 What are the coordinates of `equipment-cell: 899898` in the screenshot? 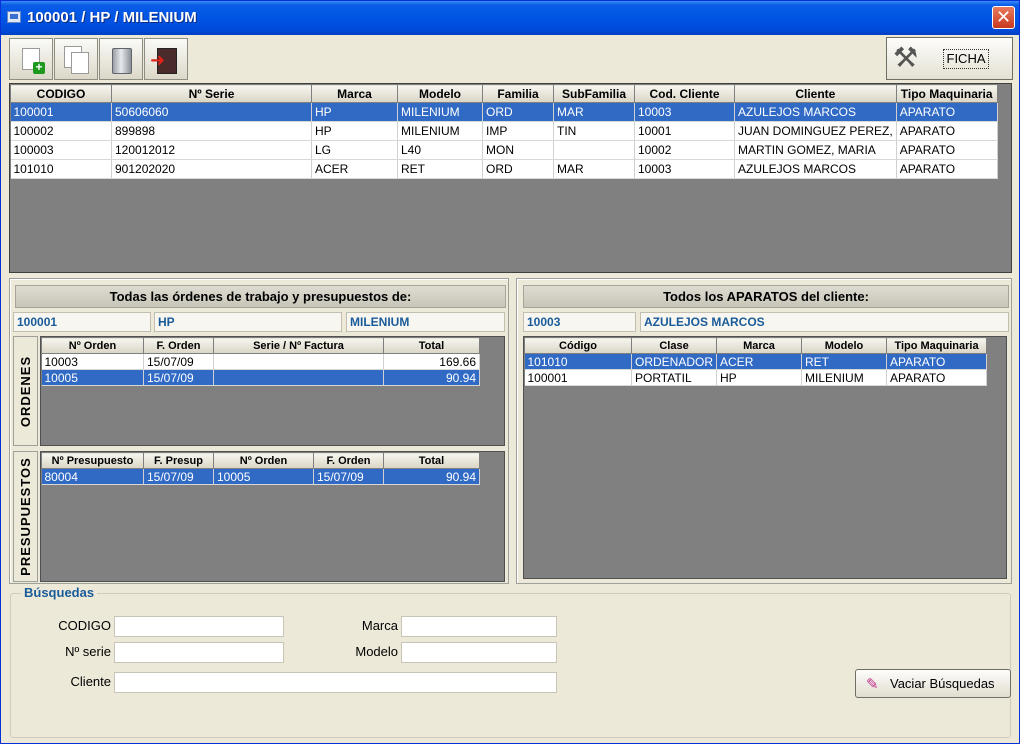 It's located at (211, 131).